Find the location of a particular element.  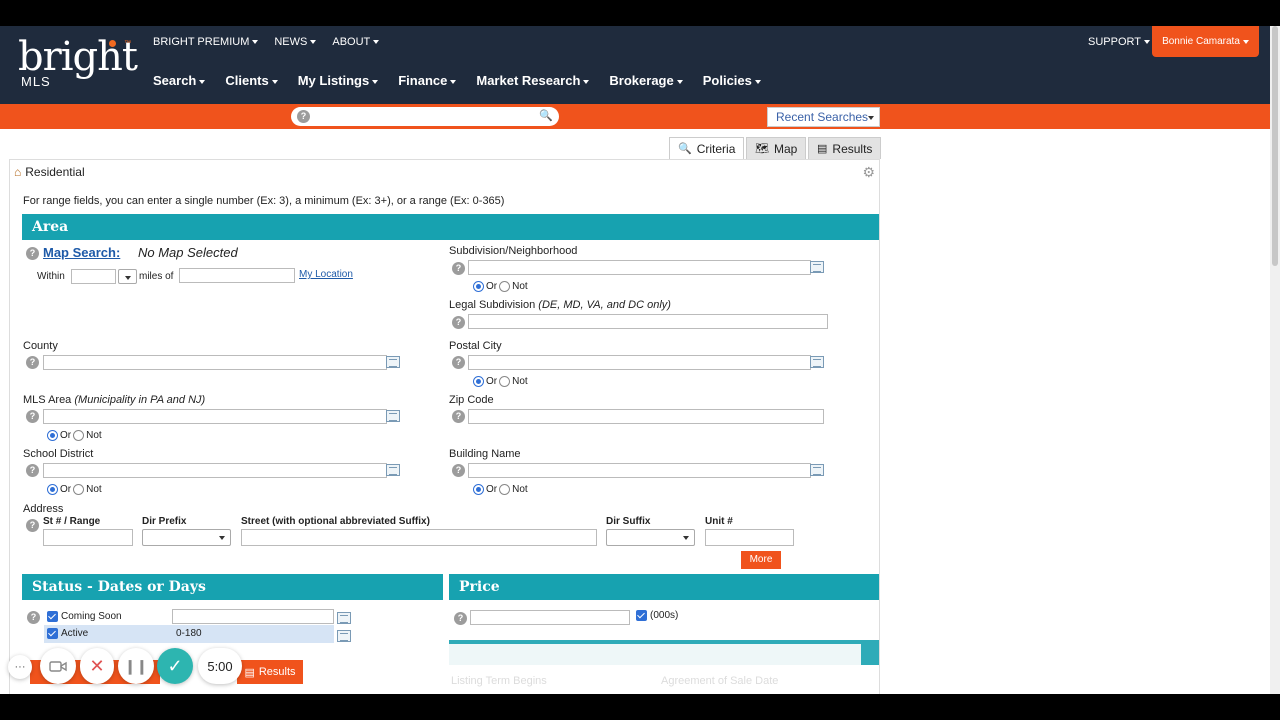

nav-finance: Finance is located at coordinates (427, 80).